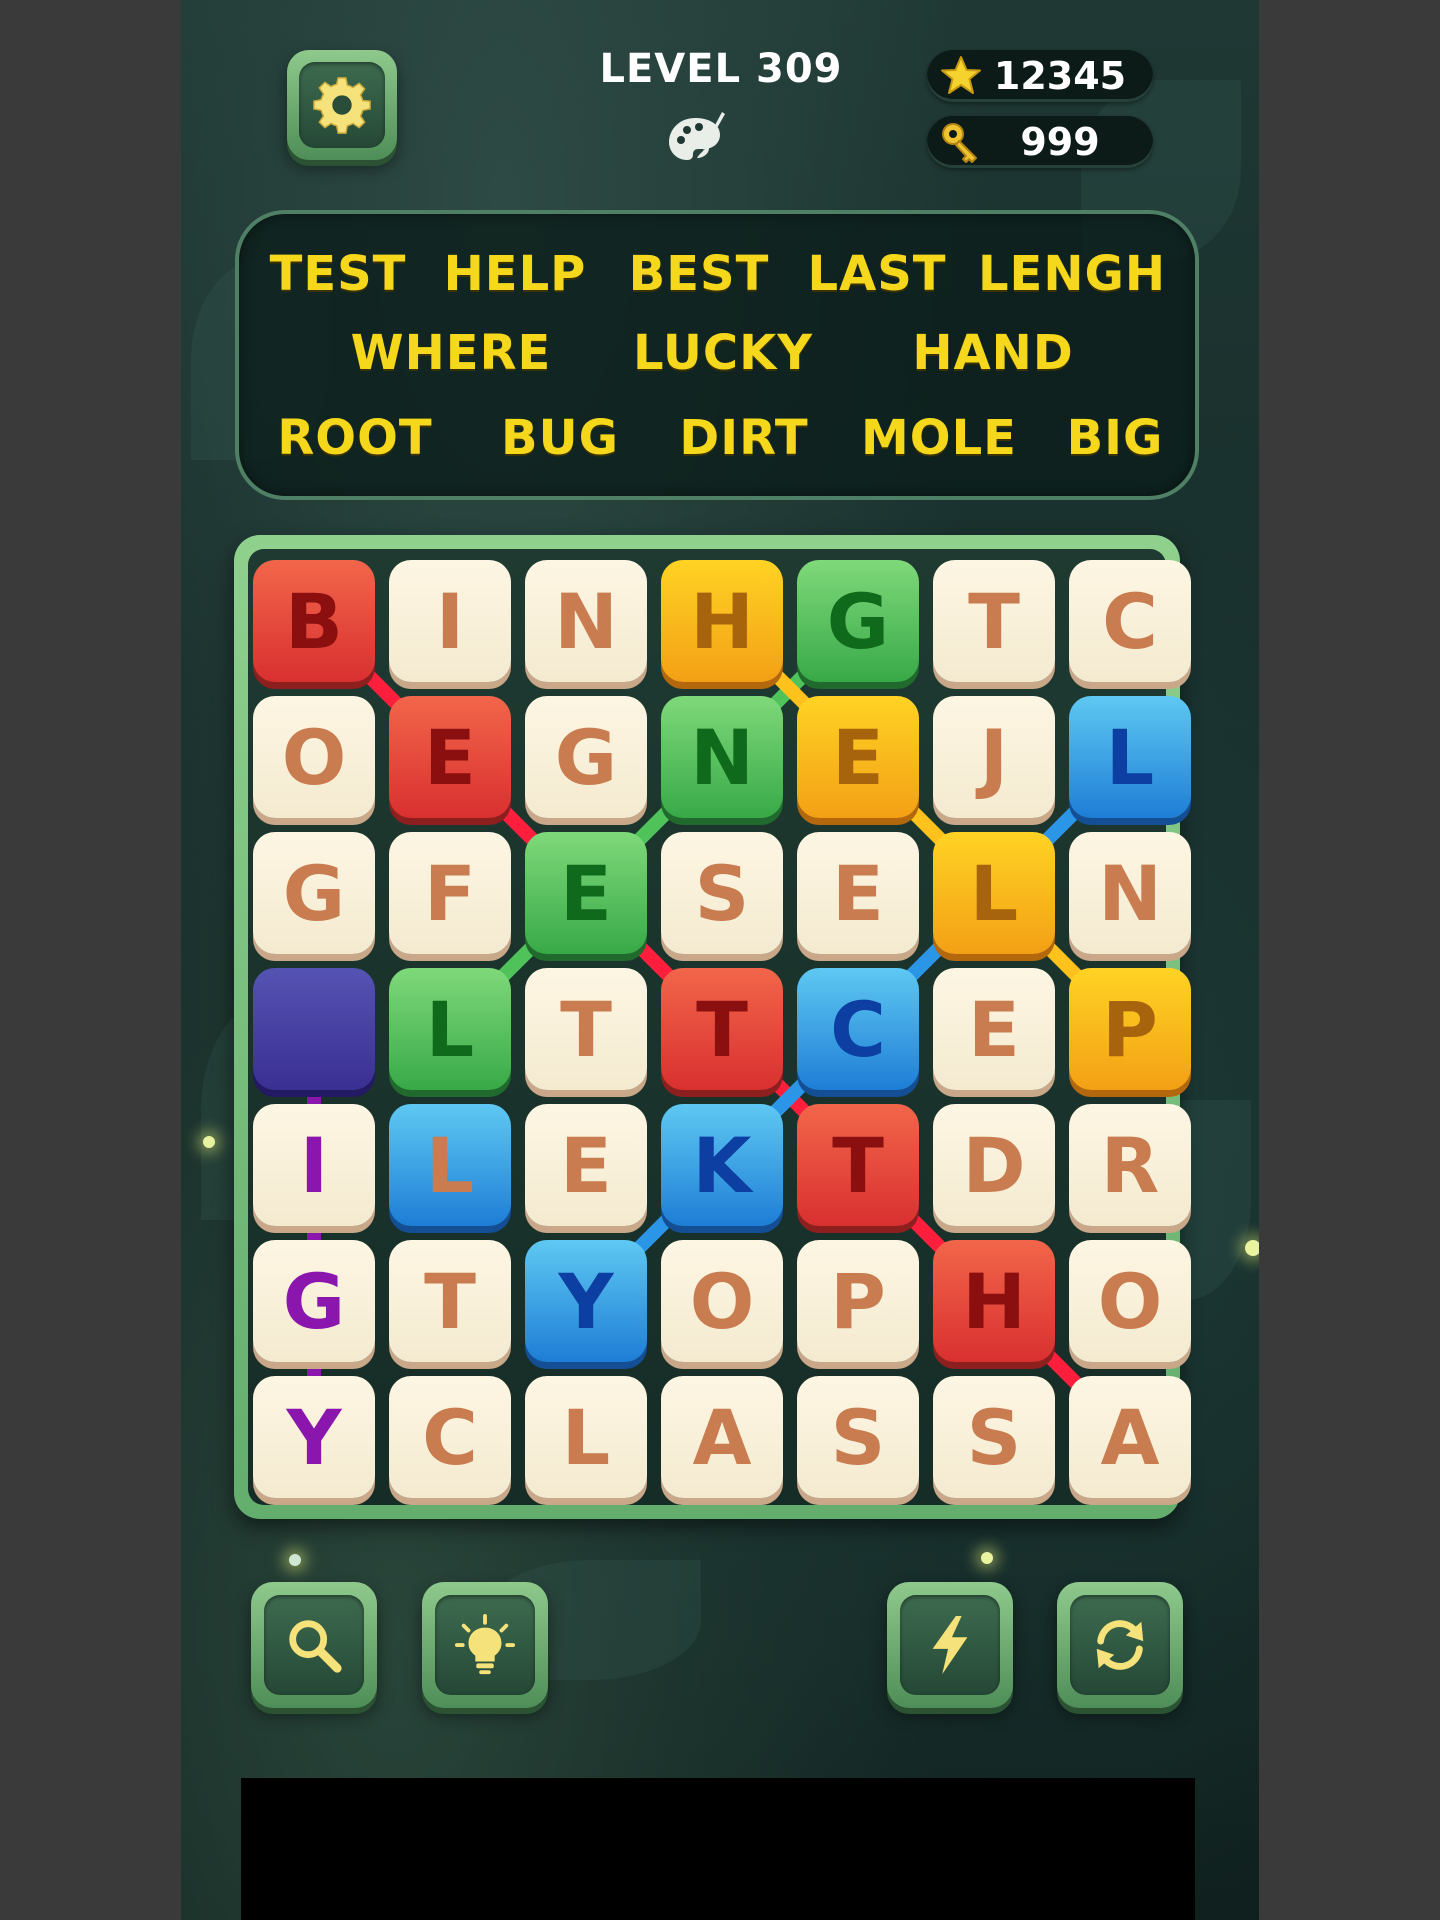 The height and width of the screenshot is (1920, 1440). Describe the element at coordinates (515, 274) in the screenshot. I see `word-item: HELP` at that location.